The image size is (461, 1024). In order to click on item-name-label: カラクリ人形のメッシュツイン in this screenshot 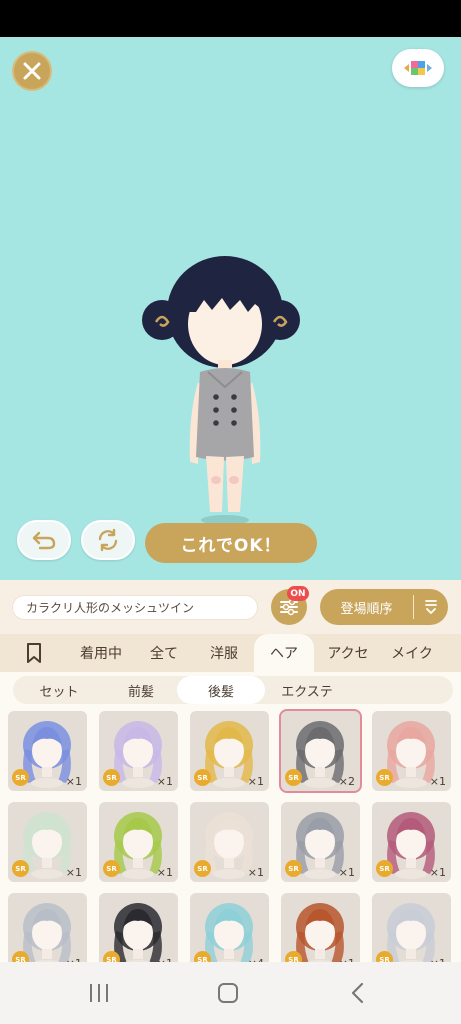, I will do `click(135, 607)`.